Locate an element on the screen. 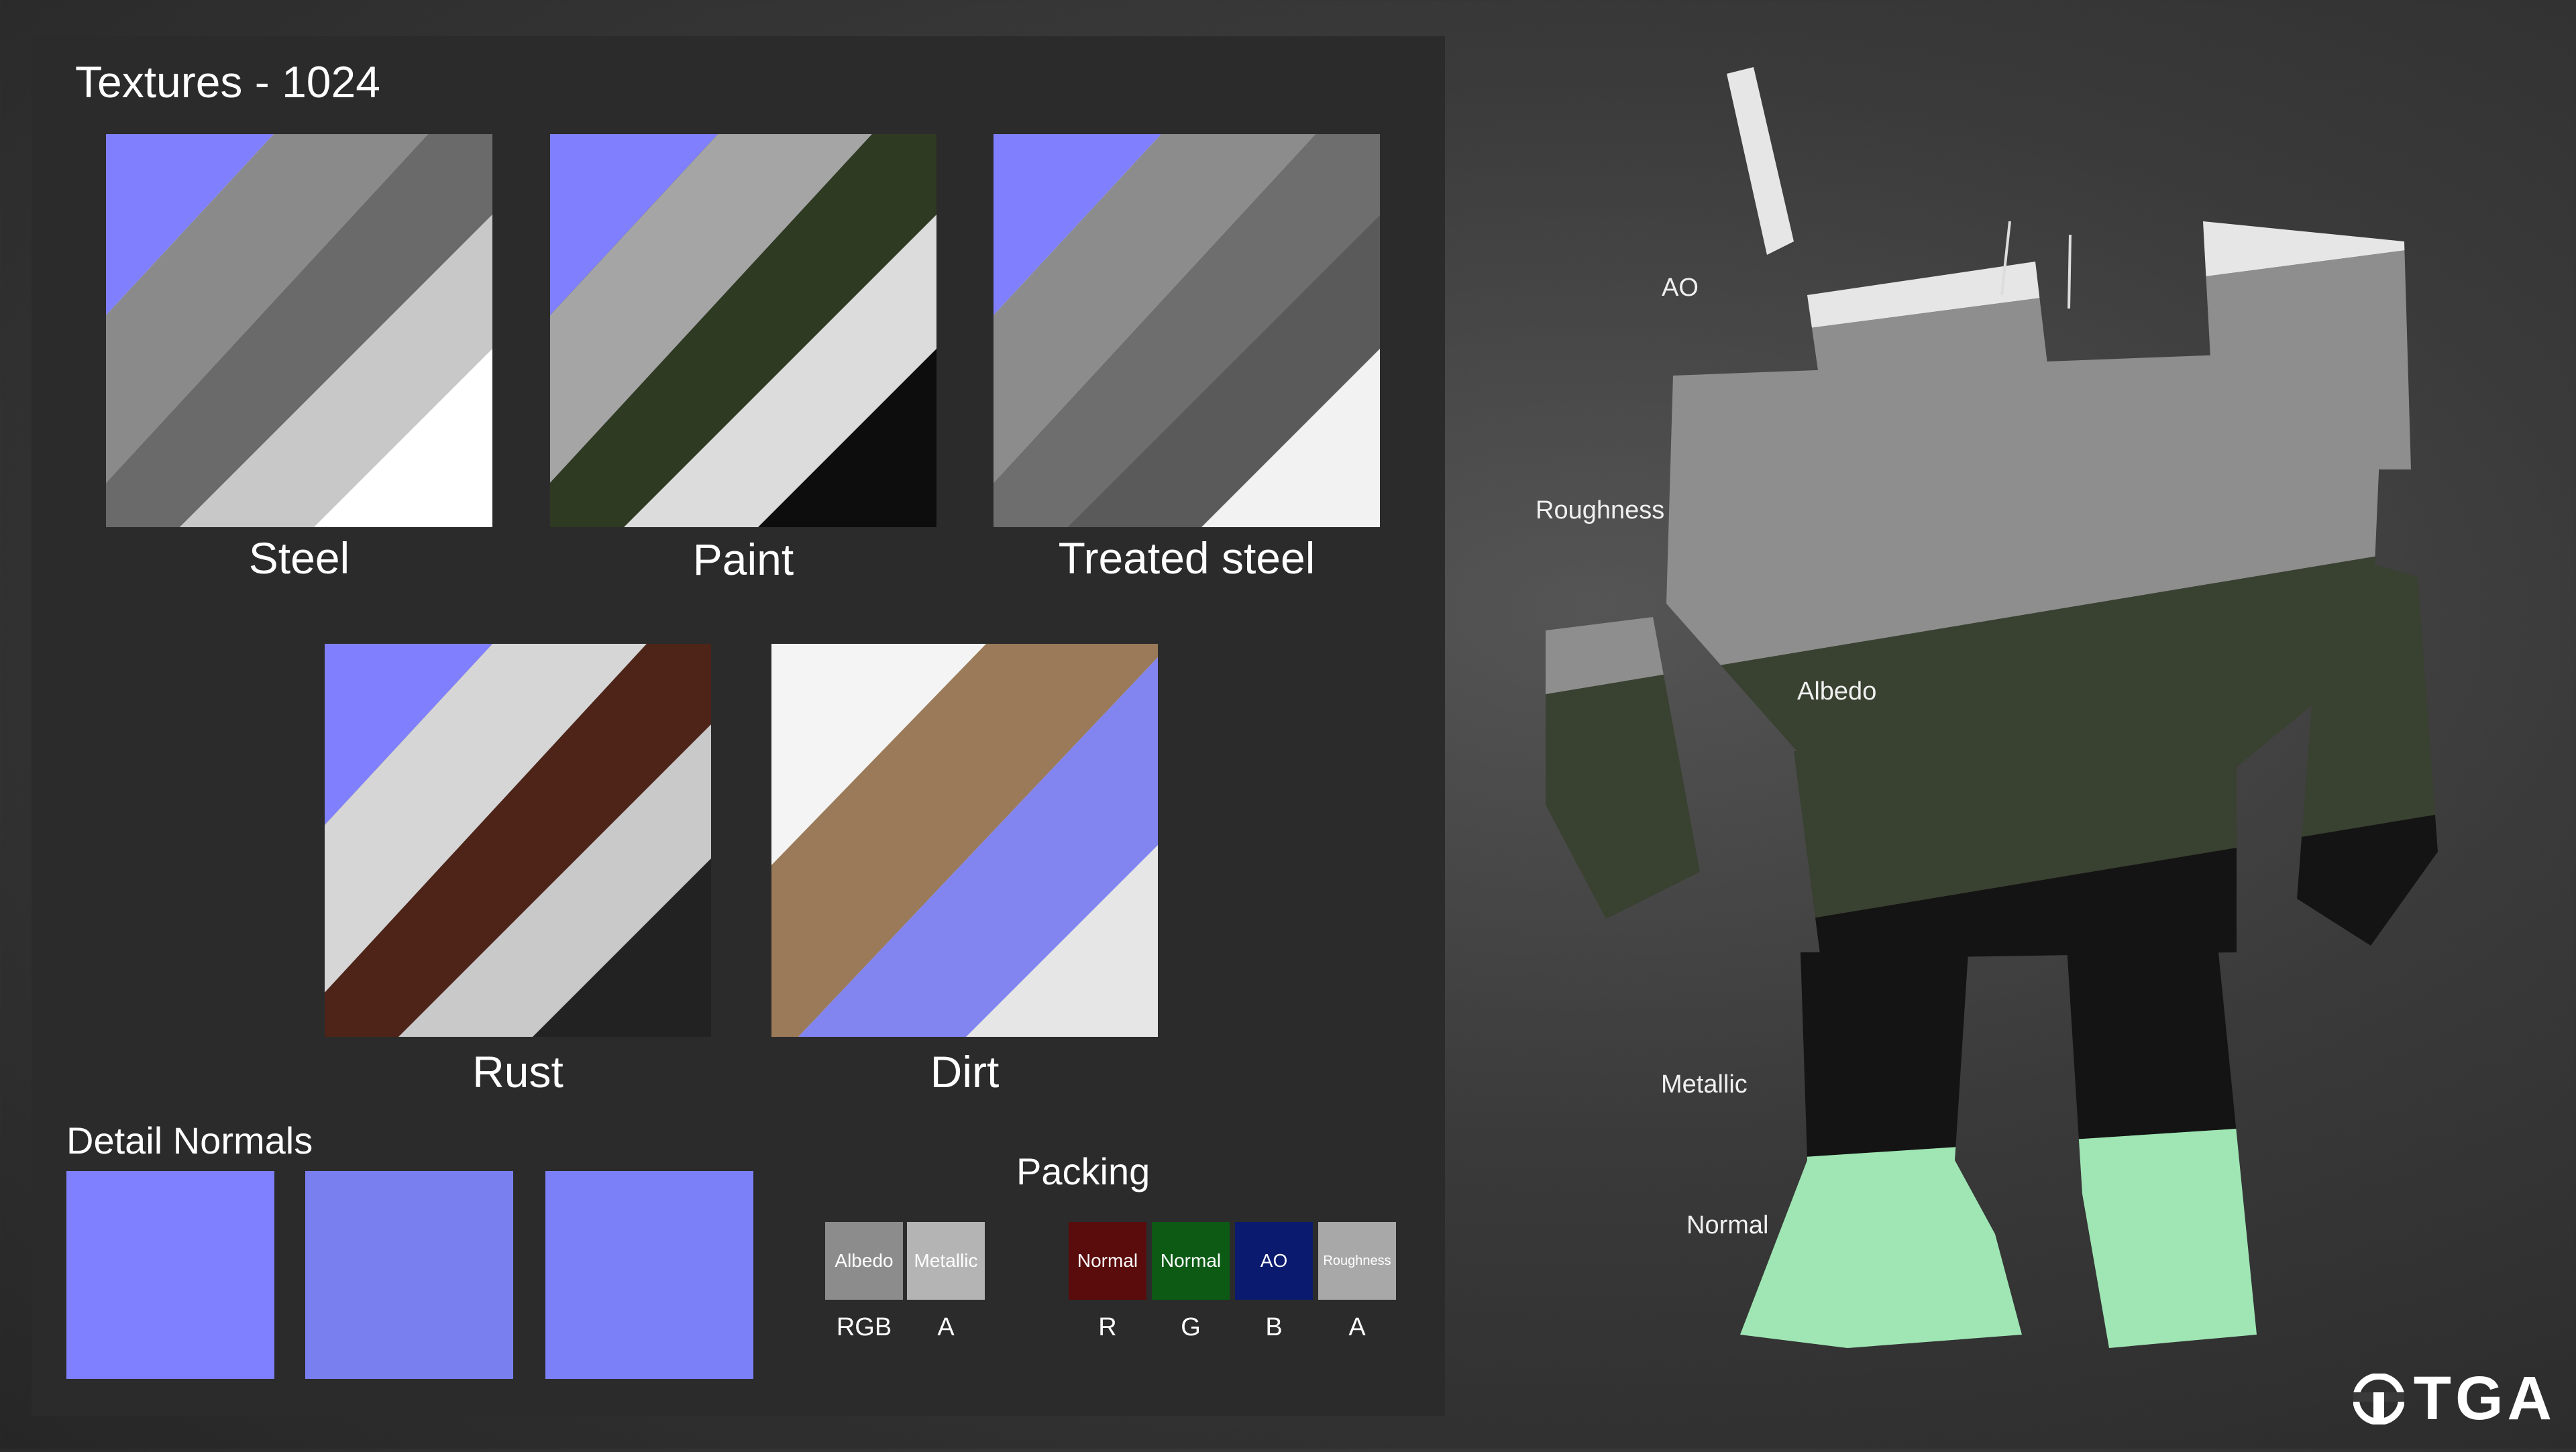 The image size is (2576, 1452). pack-channel-r: R is located at coordinates (1107, 1327).